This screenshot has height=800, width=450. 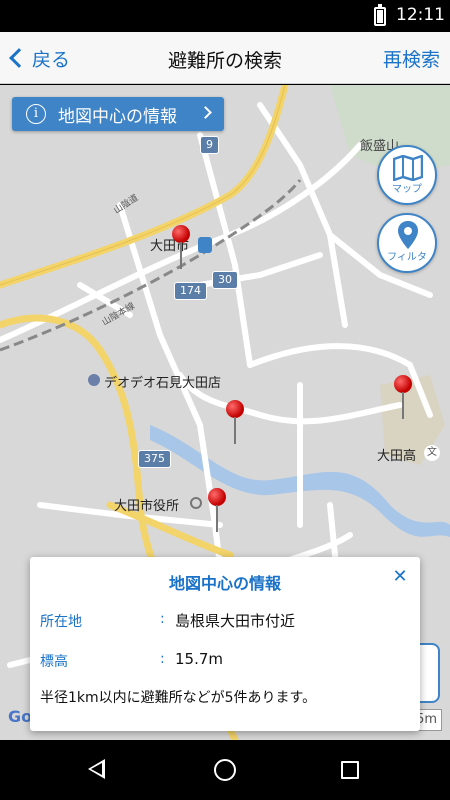 I want to click on battery-icon, so click(x=380, y=15).